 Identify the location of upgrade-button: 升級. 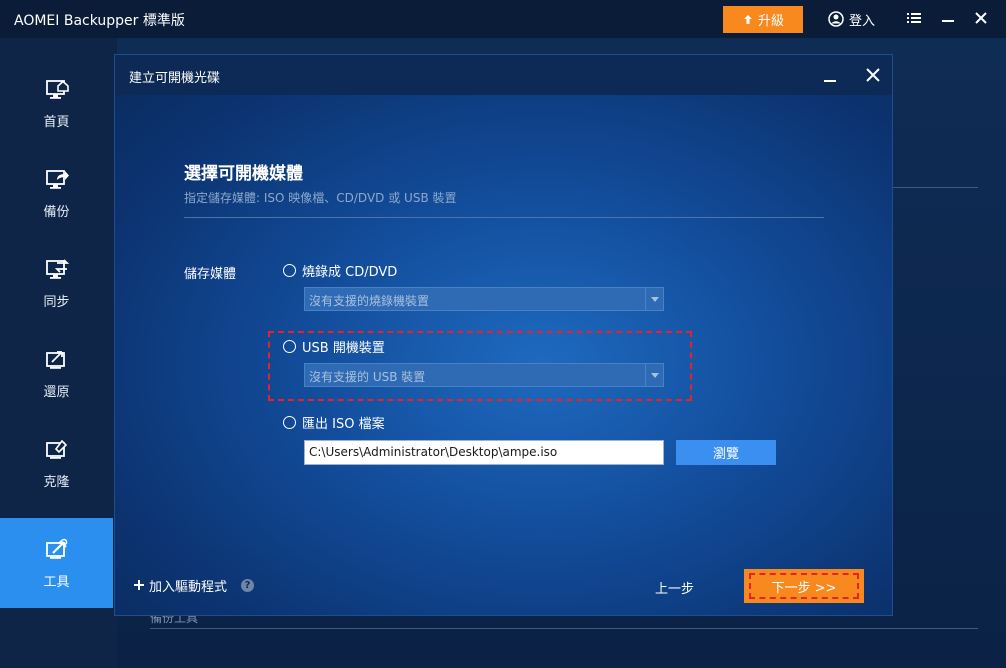
(763, 19).